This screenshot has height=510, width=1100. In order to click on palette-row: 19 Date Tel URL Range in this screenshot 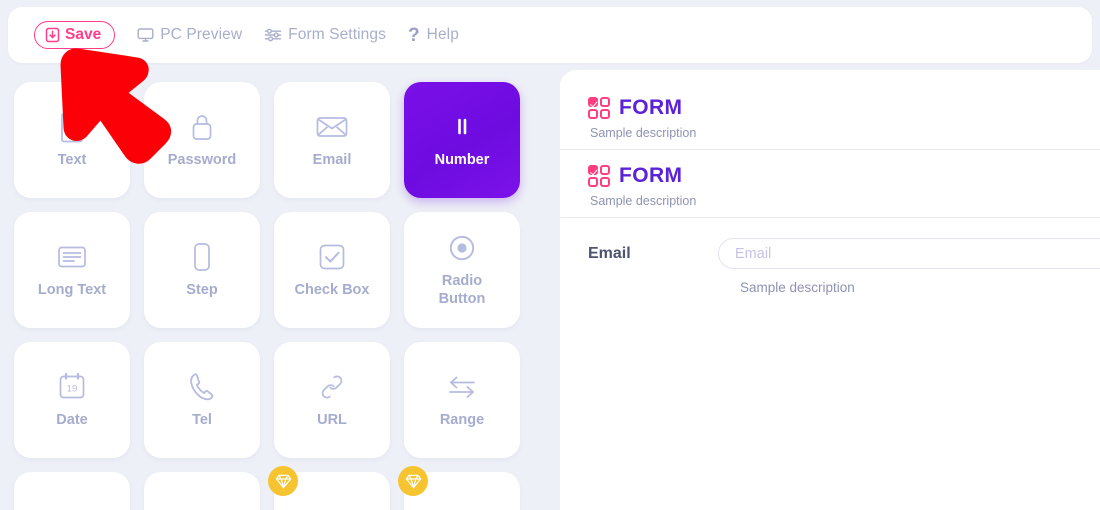, I will do `click(278, 400)`.